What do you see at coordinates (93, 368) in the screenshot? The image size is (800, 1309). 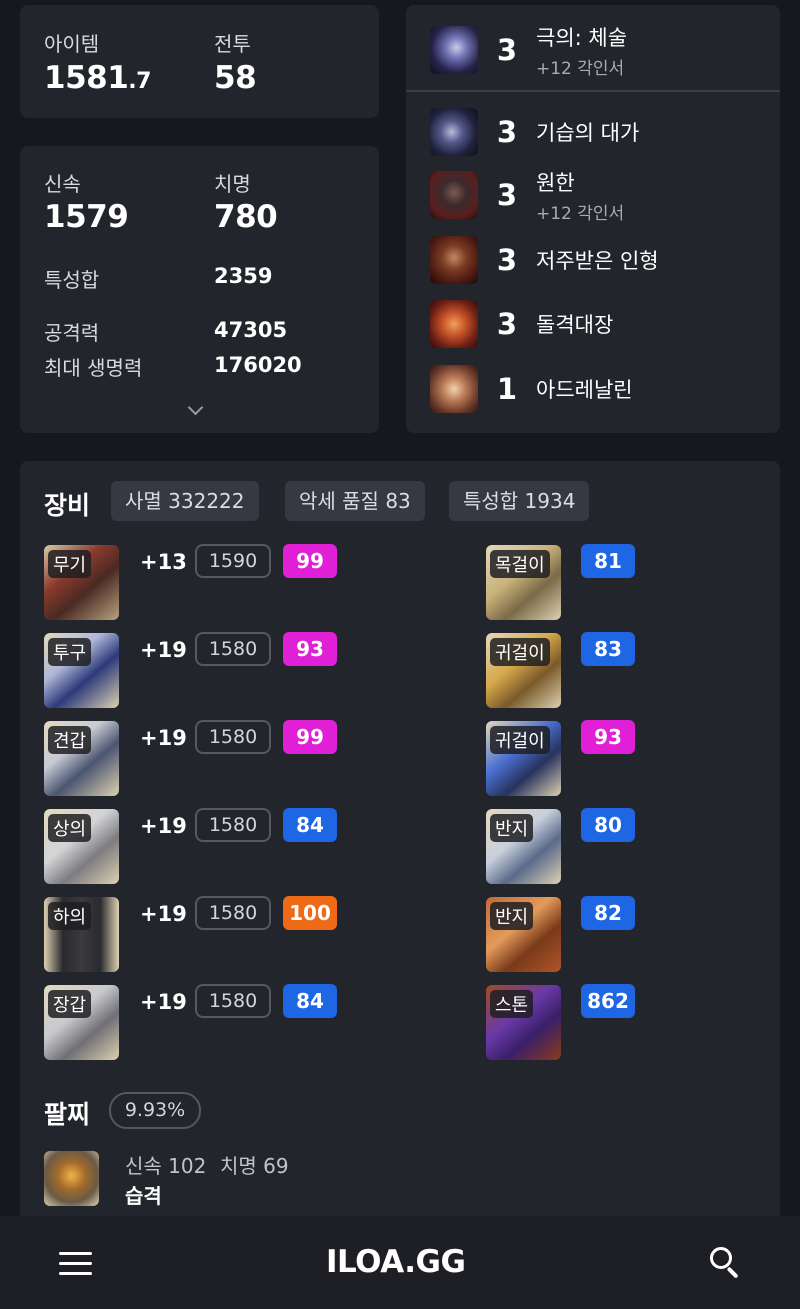 I see `max-hp-label: 최대 생명력` at bounding box center [93, 368].